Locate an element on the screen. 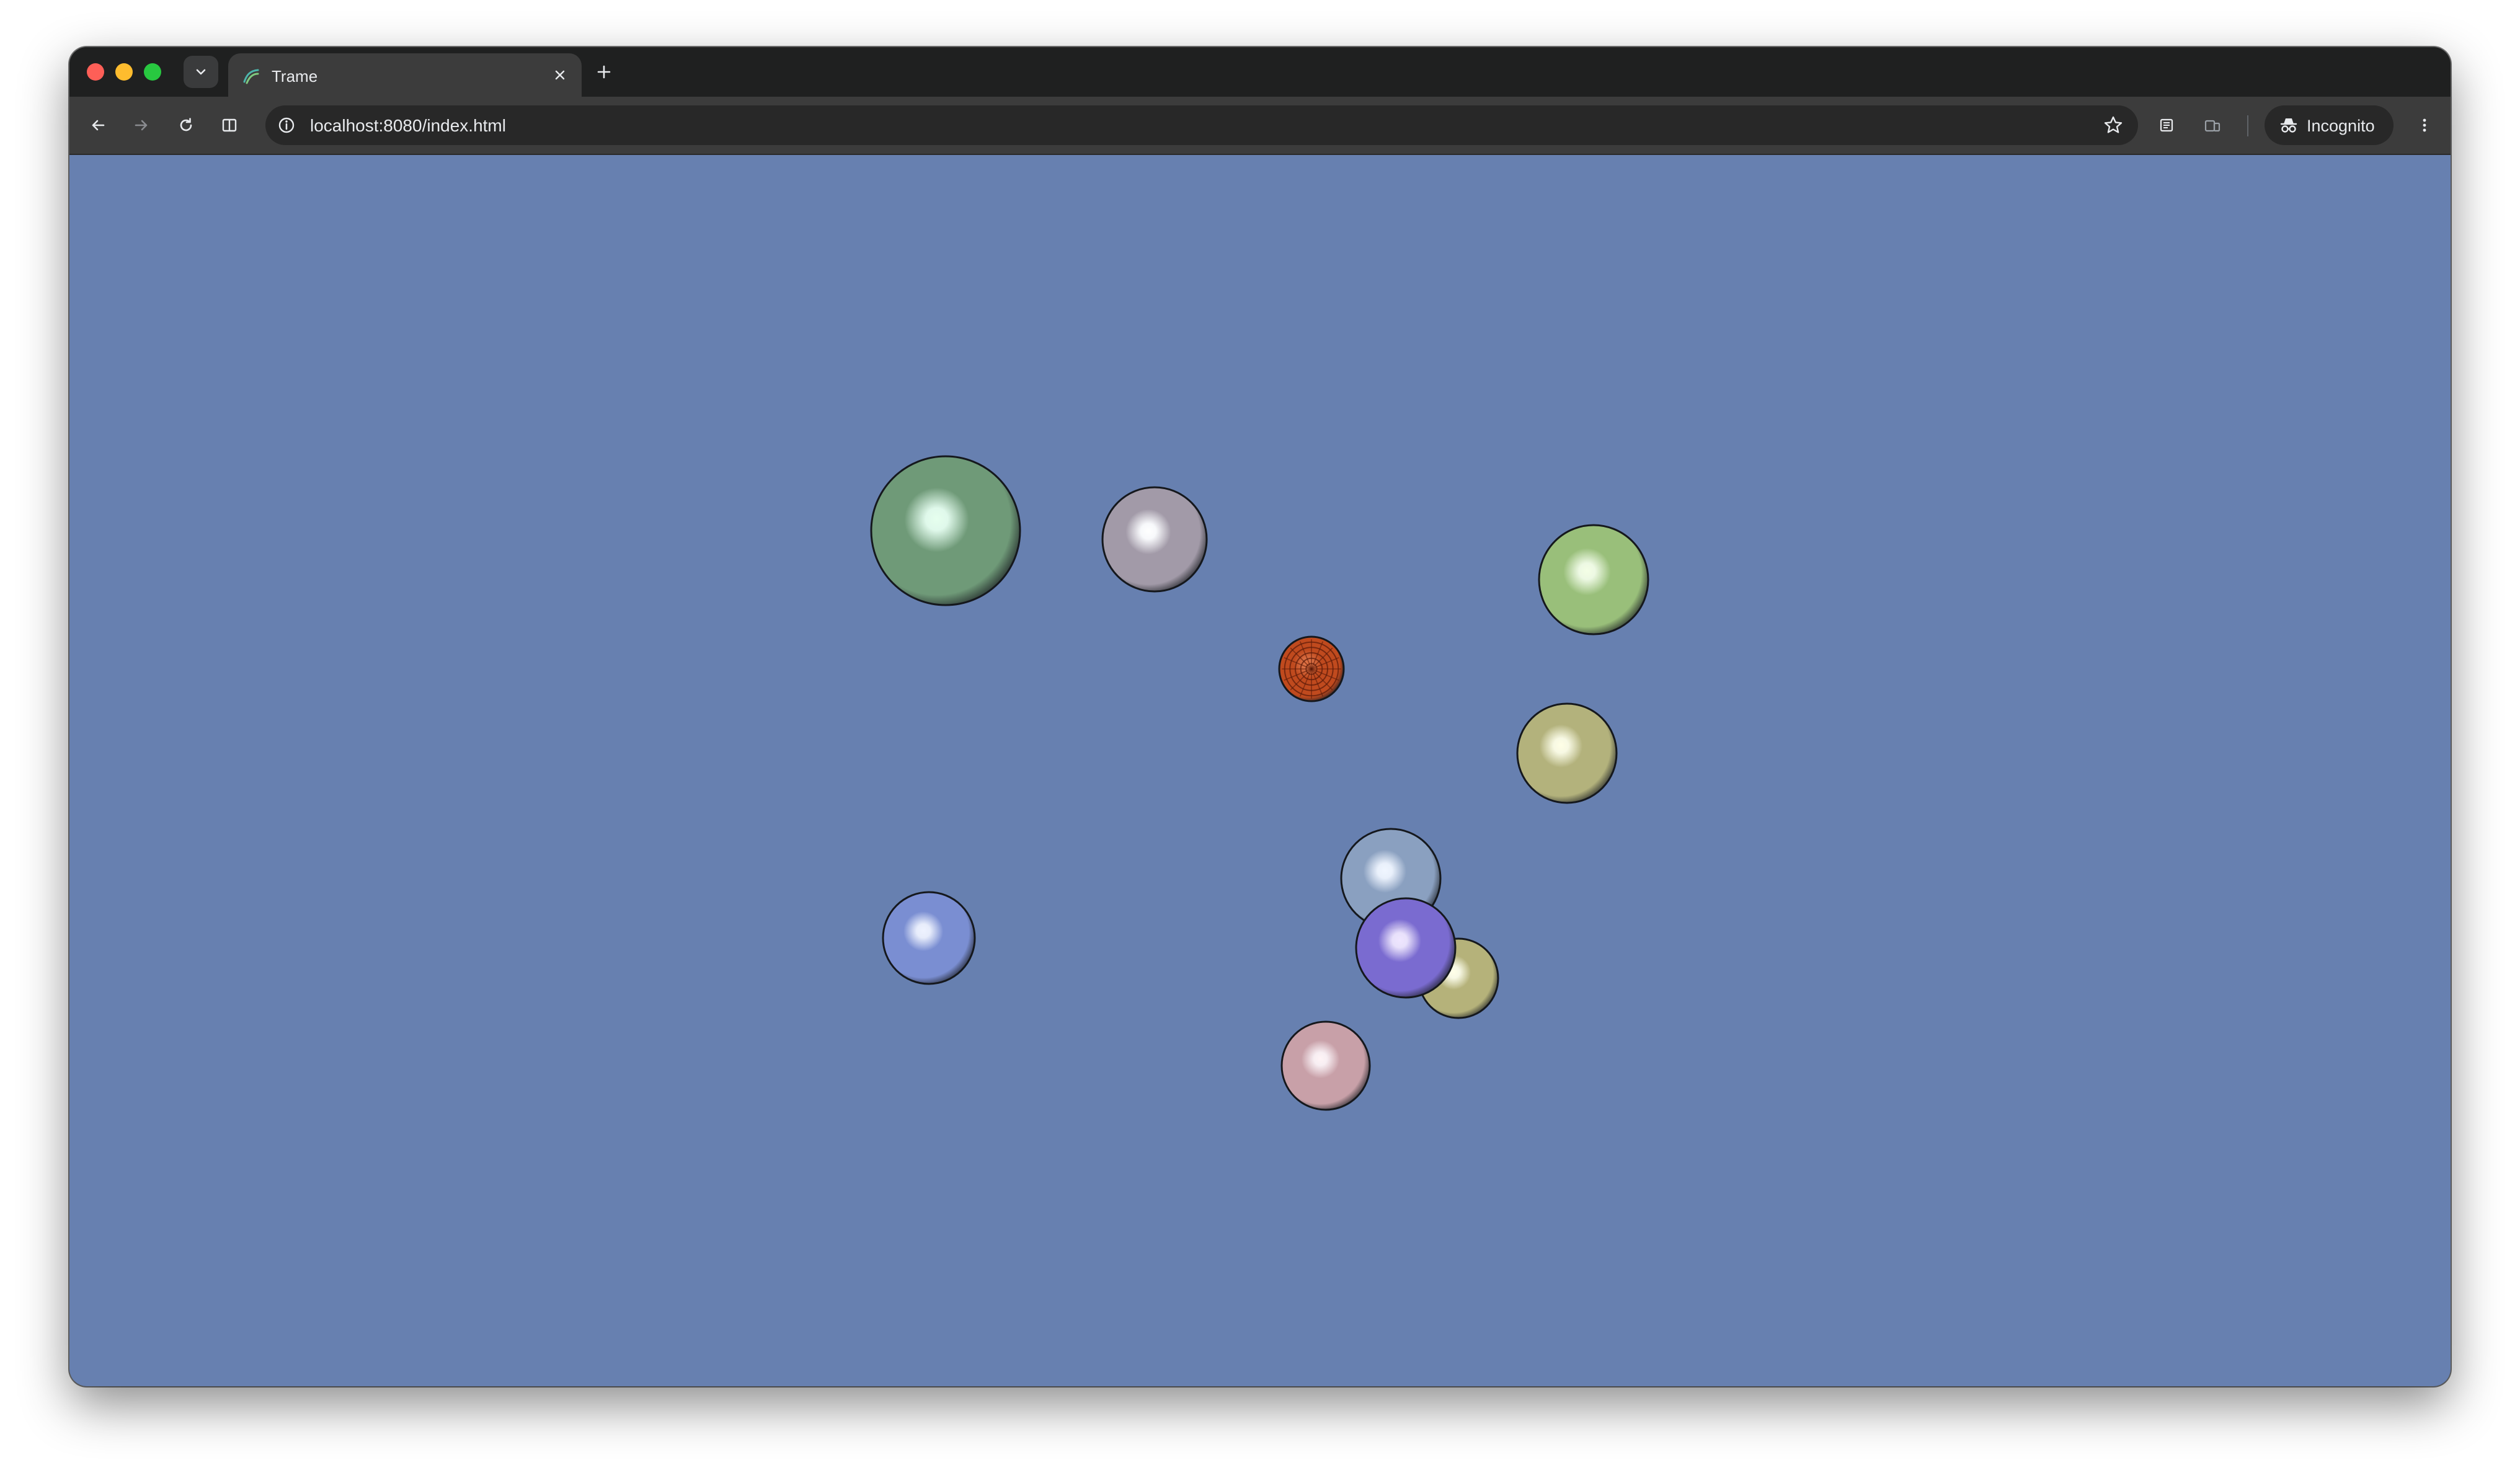 The image size is (2520, 1478). split-view-icon is located at coordinates (229, 125).